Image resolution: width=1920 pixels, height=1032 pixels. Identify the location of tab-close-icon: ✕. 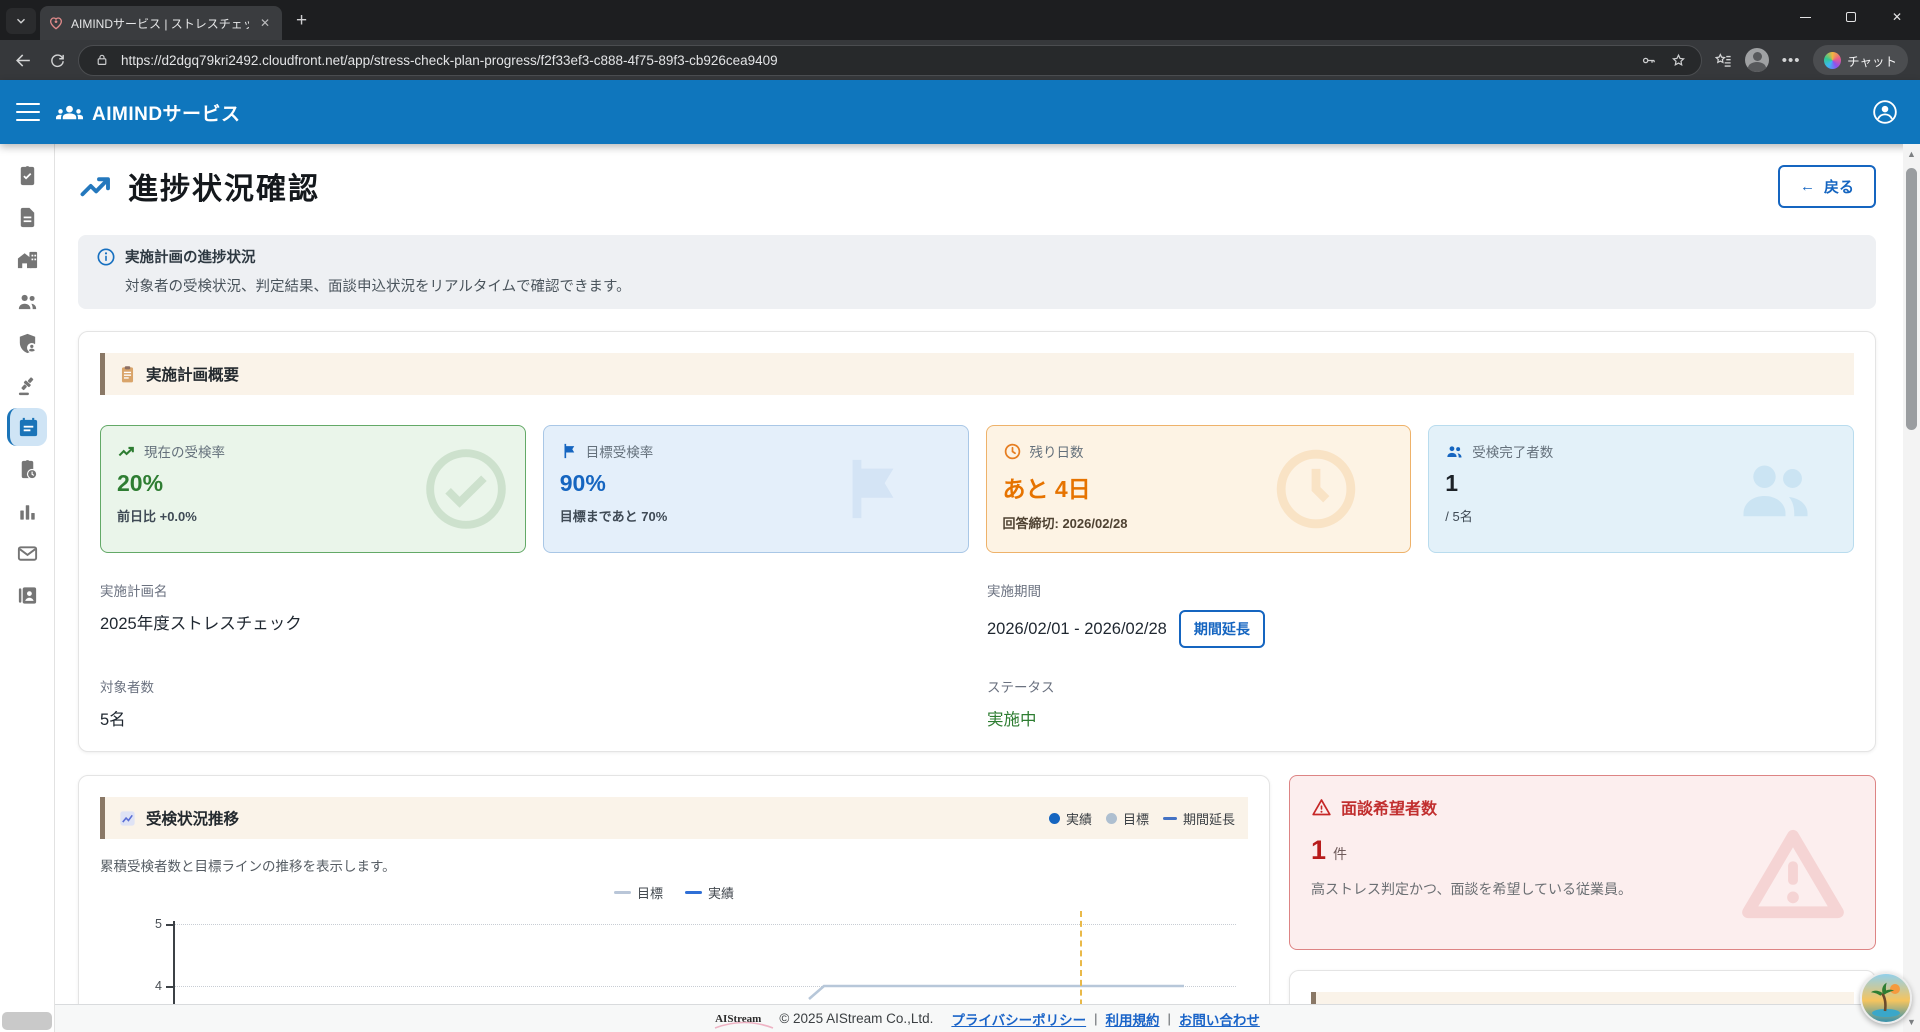
(265, 23).